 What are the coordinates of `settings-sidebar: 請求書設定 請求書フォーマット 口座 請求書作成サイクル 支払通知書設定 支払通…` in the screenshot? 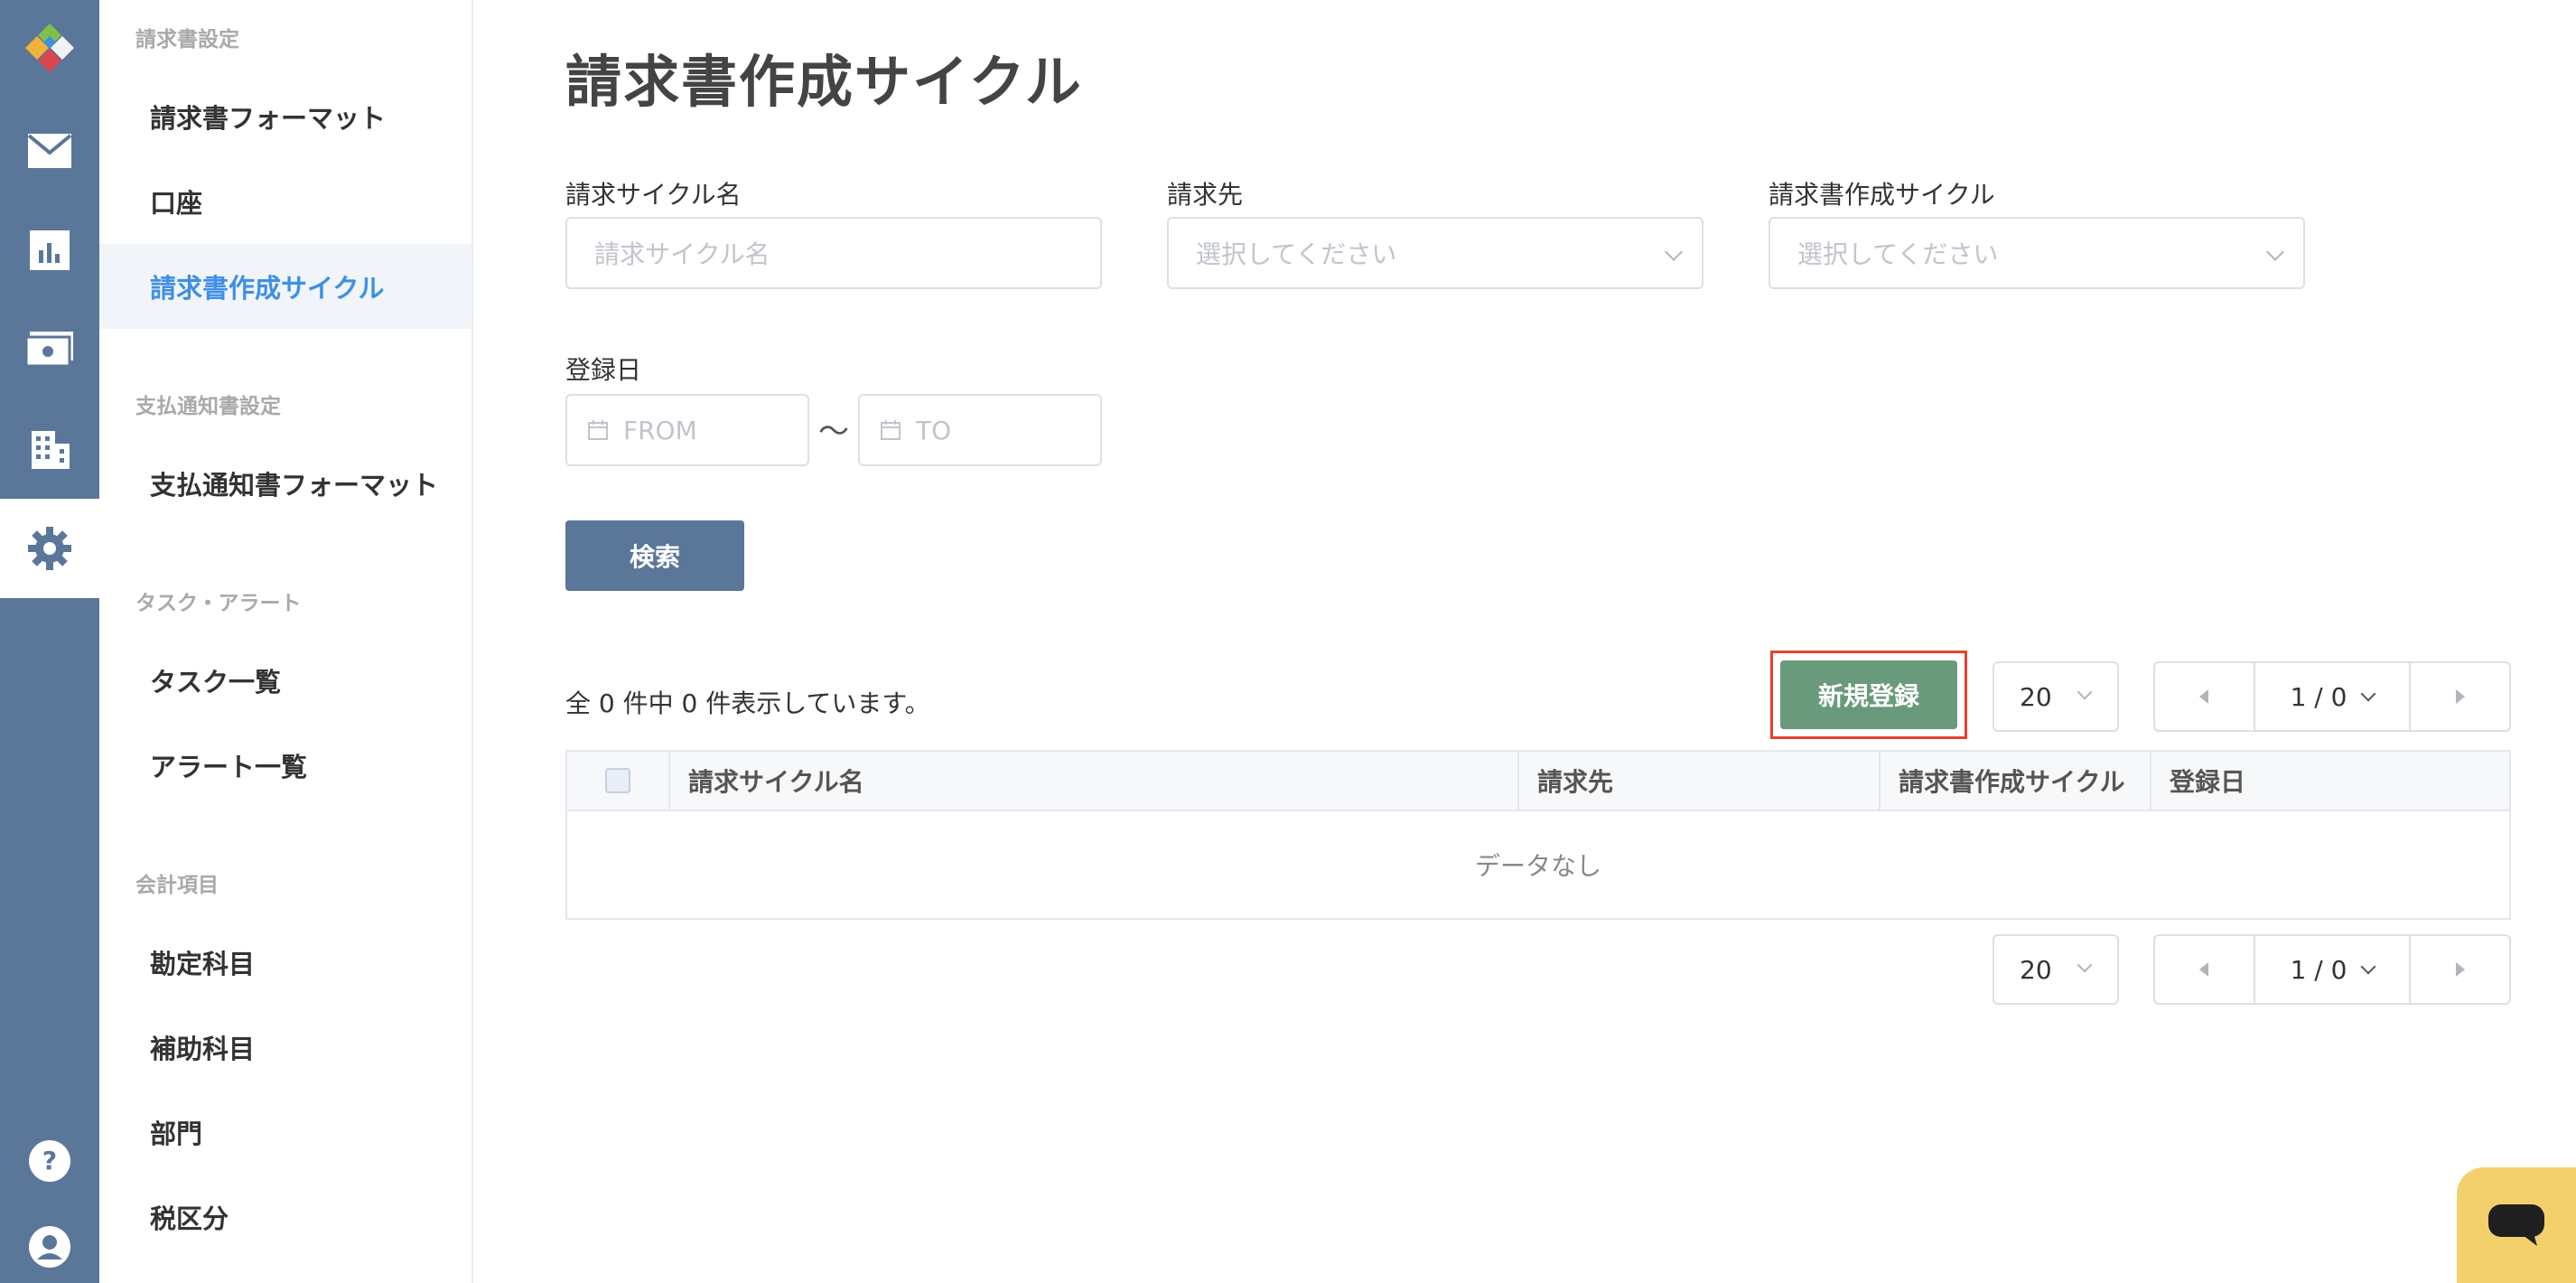 It's located at (286, 641).